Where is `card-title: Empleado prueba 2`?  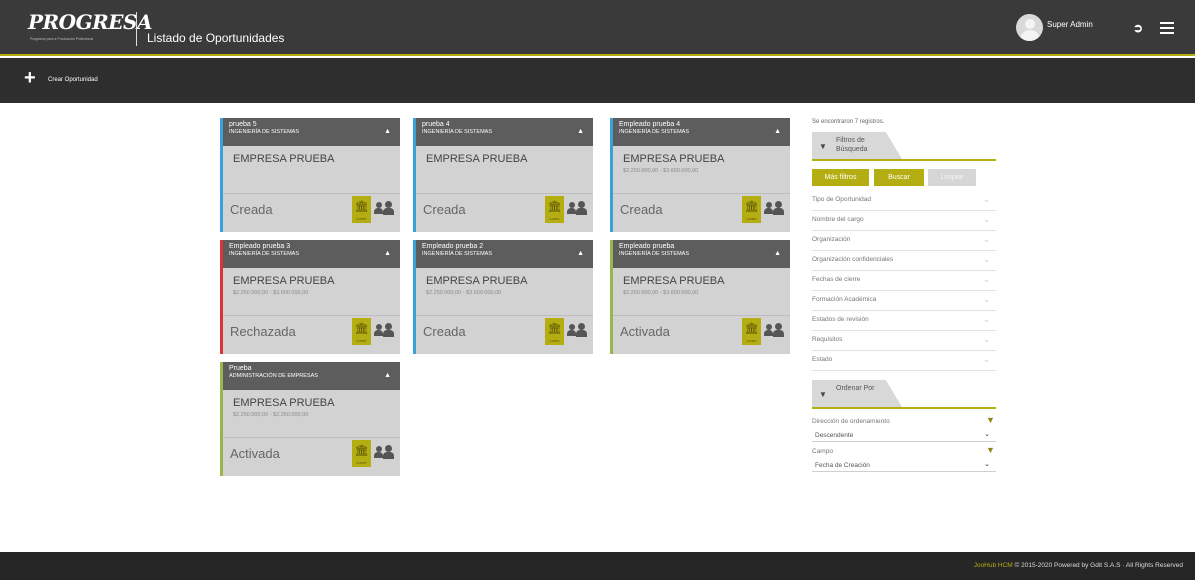
card-title: Empleado prueba 2 is located at coordinates (507, 247).